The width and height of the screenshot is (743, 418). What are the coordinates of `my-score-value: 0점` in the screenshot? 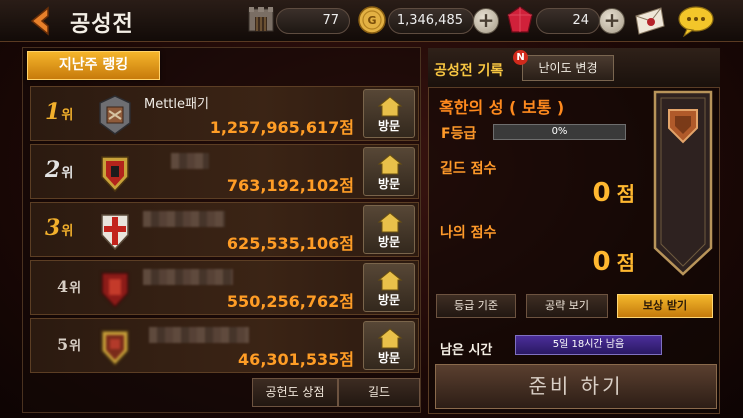 It's located at (614, 262).